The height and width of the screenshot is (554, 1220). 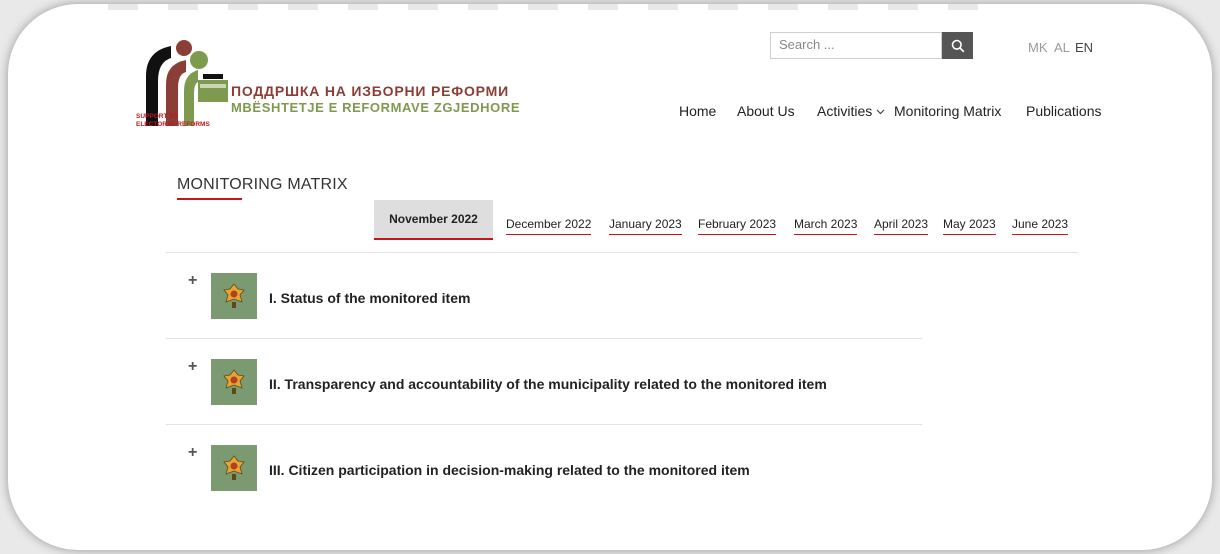 What do you see at coordinates (370, 91) in the screenshot?
I see `logo-text-mk: ПОДДРШКА НА ИЗБОРНИ РЕФОРМИ` at bounding box center [370, 91].